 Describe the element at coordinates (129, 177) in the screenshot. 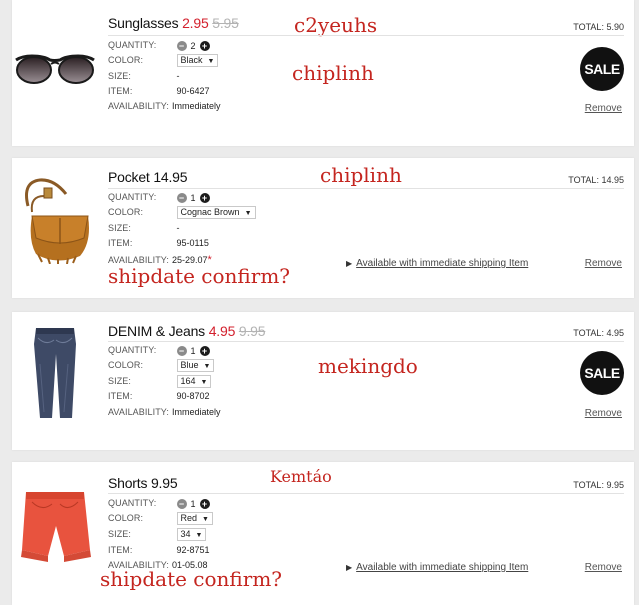

I see `product-name: Pocket` at that location.